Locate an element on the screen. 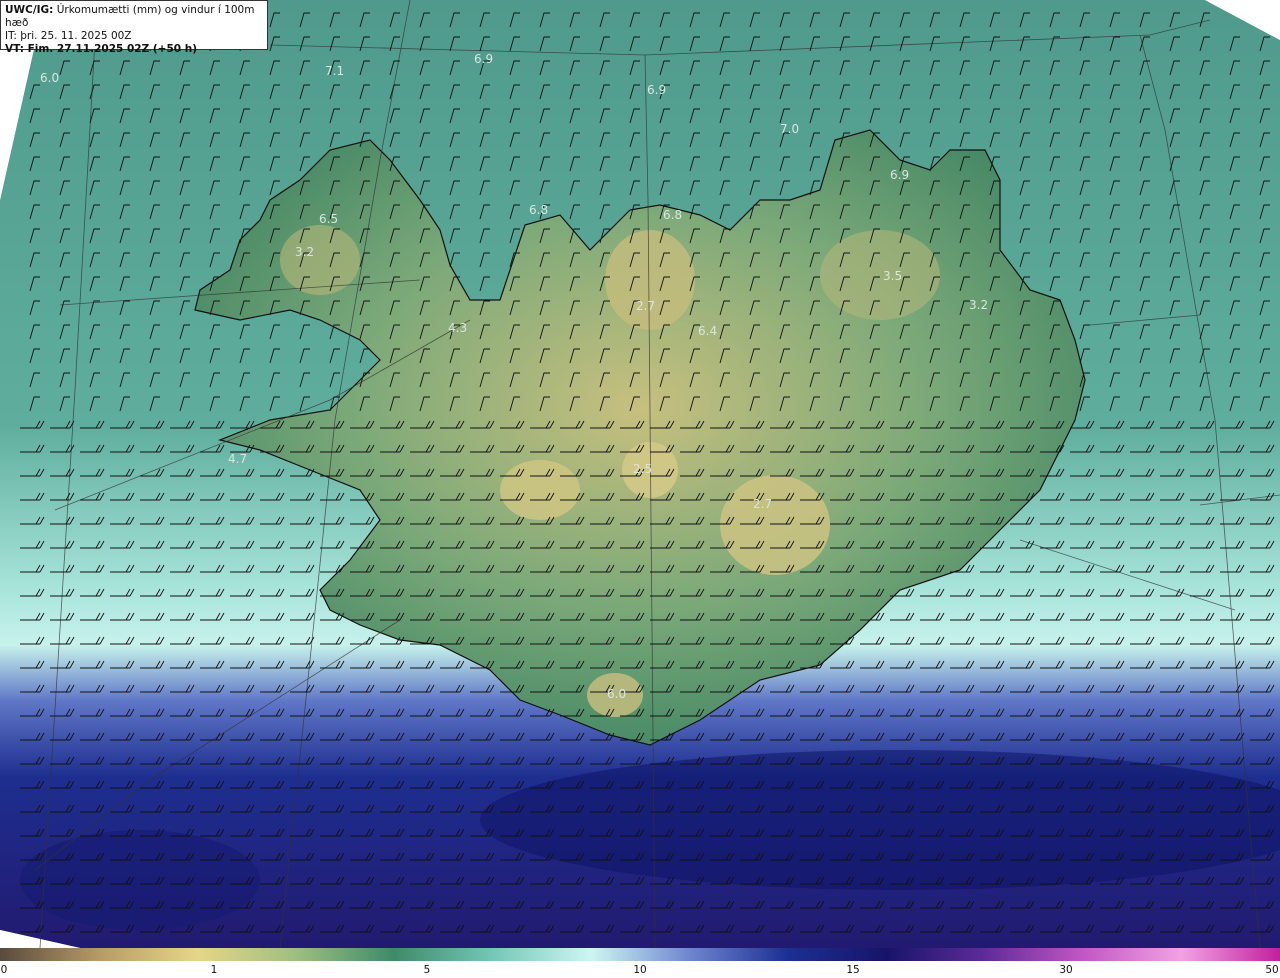 Image resolution: width=1280 pixels, height=978 pixels. colorbar-tick: 15 is located at coordinates (853, 970).